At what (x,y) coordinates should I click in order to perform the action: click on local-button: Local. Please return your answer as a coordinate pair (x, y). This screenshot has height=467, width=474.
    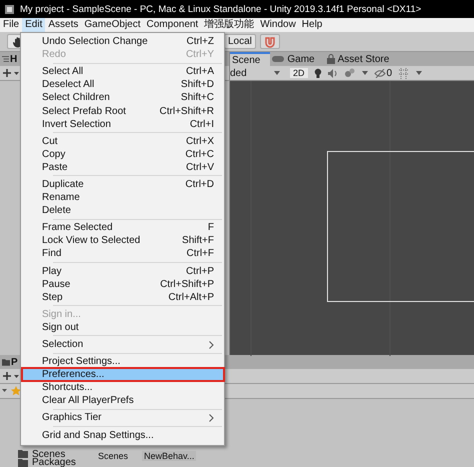
    Looking at the image, I should click on (240, 41).